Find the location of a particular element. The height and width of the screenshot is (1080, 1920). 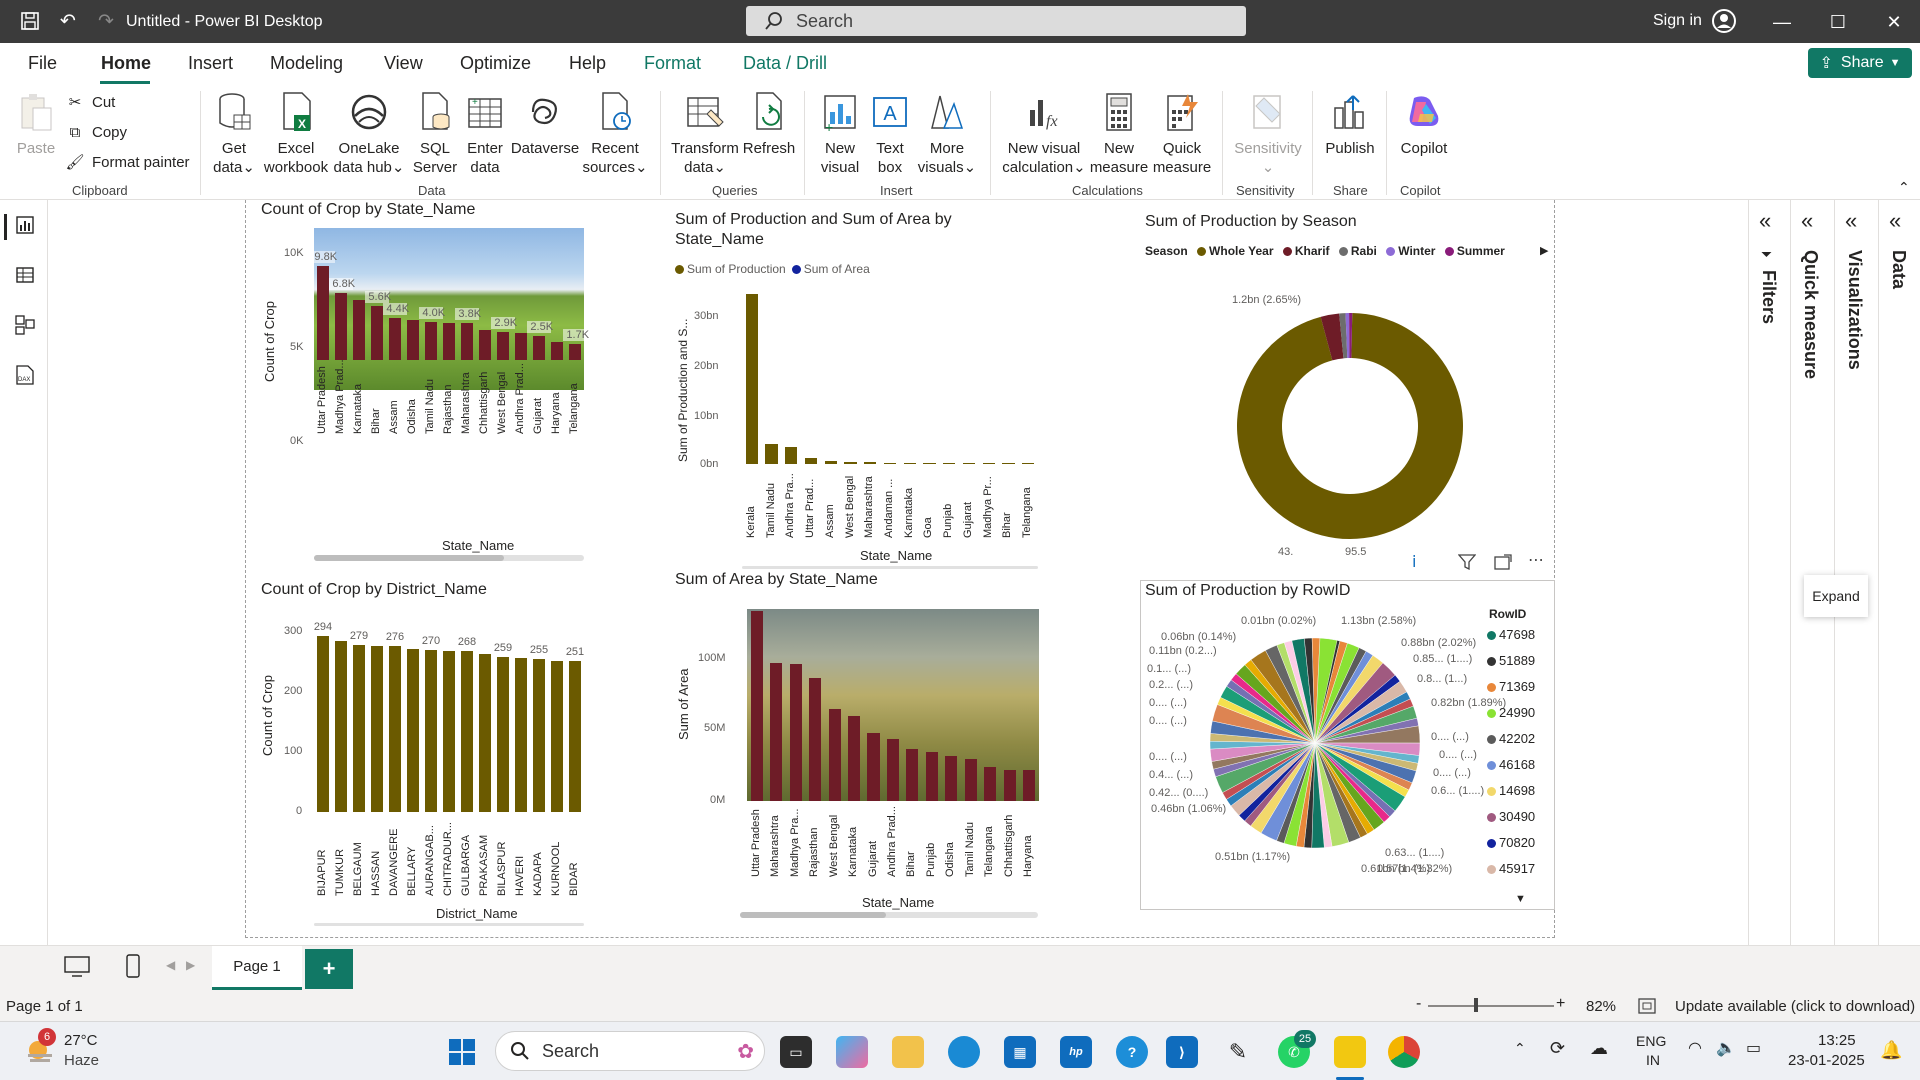

minimize-icon: — is located at coordinates (1782, 22).